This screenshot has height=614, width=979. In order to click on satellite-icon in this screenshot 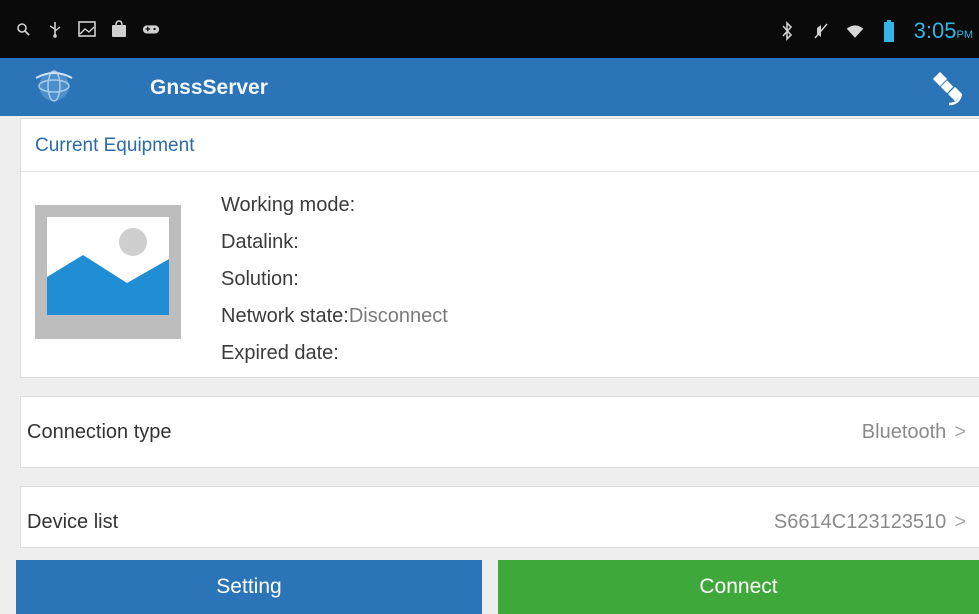, I will do `click(947, 88)`.